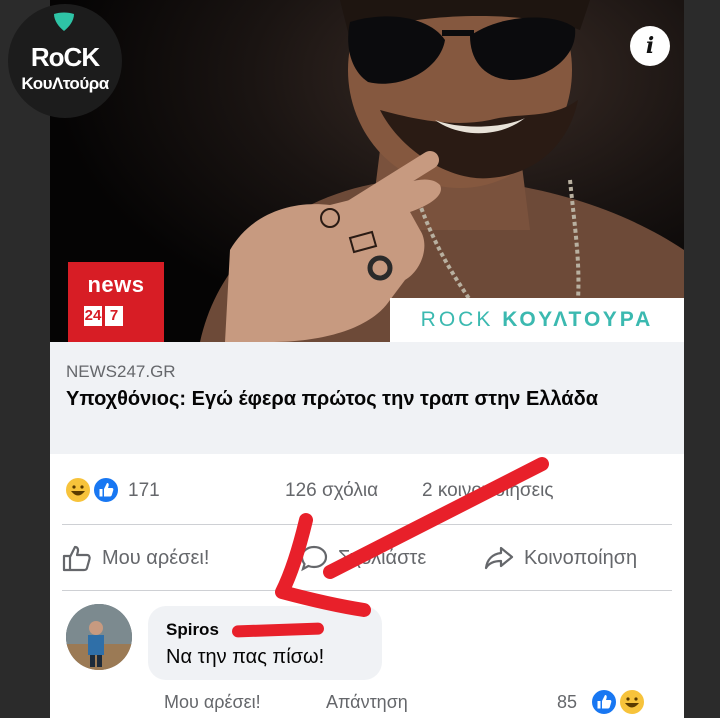 The height and width of the screenshot is (718, 720). Describe the element at coordinates (156, 557) in the screenshot. I see `like-button-label: Μου αρέσει!` at that location.